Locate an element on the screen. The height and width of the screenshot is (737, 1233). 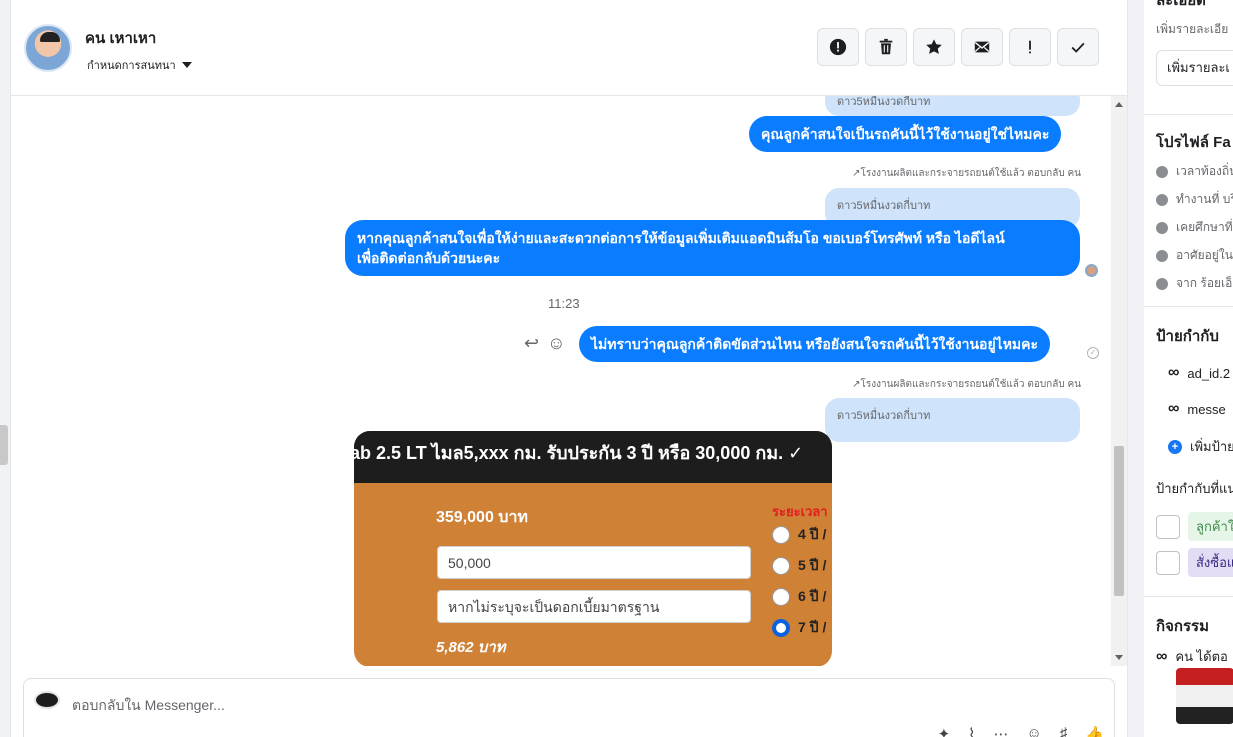
image-period-option: 5 ปี / is located at coordinates (799, 566).